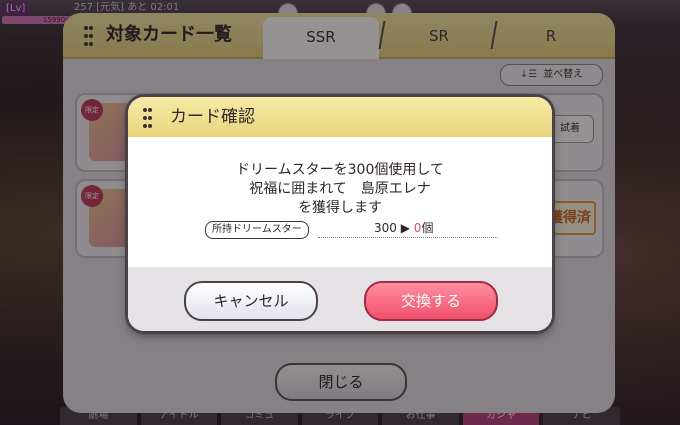 This screenshot has width=680, height=425. What do you see at coordinates (147, 118) in the screenshot?
I see `drag-handle-icon` at bounding box center [147, 118].